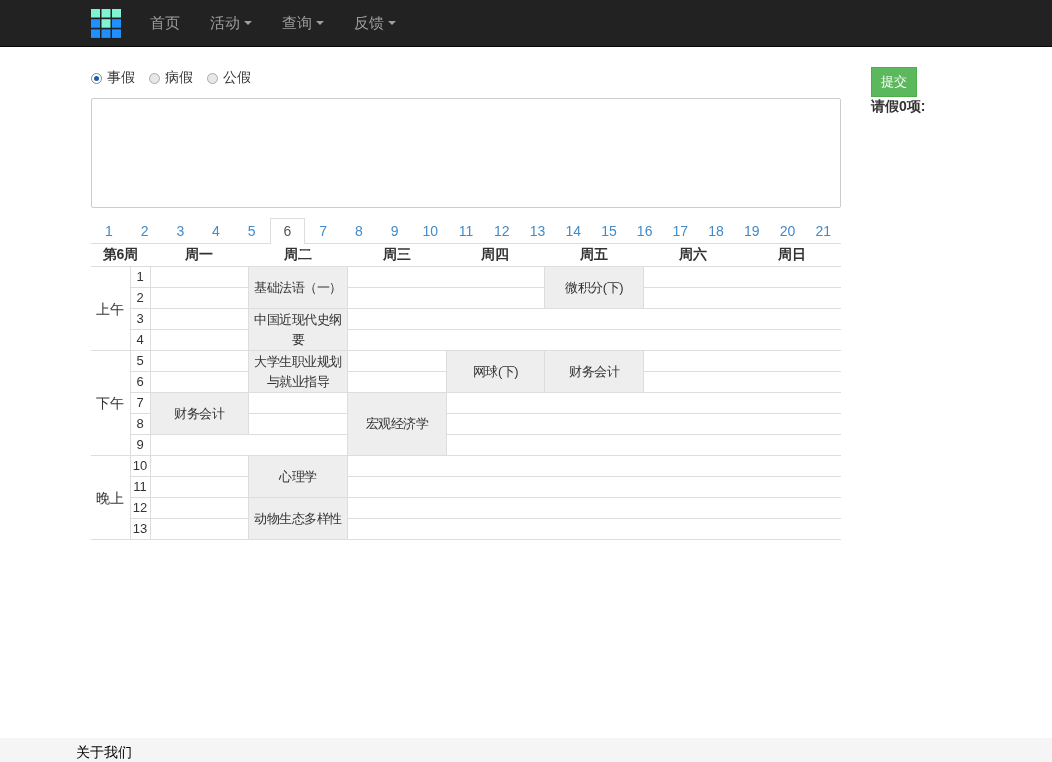 The height and width of the screenshot is (762, 1052). Describe the element at coordinates (251, 230) in the screenshot. I see `week-tab: 5` at that location.